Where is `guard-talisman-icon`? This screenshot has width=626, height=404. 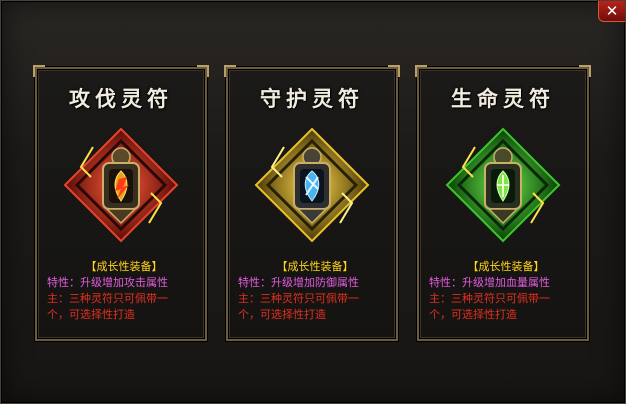 guard-talisman-icon is located at coordinates (312, 185).